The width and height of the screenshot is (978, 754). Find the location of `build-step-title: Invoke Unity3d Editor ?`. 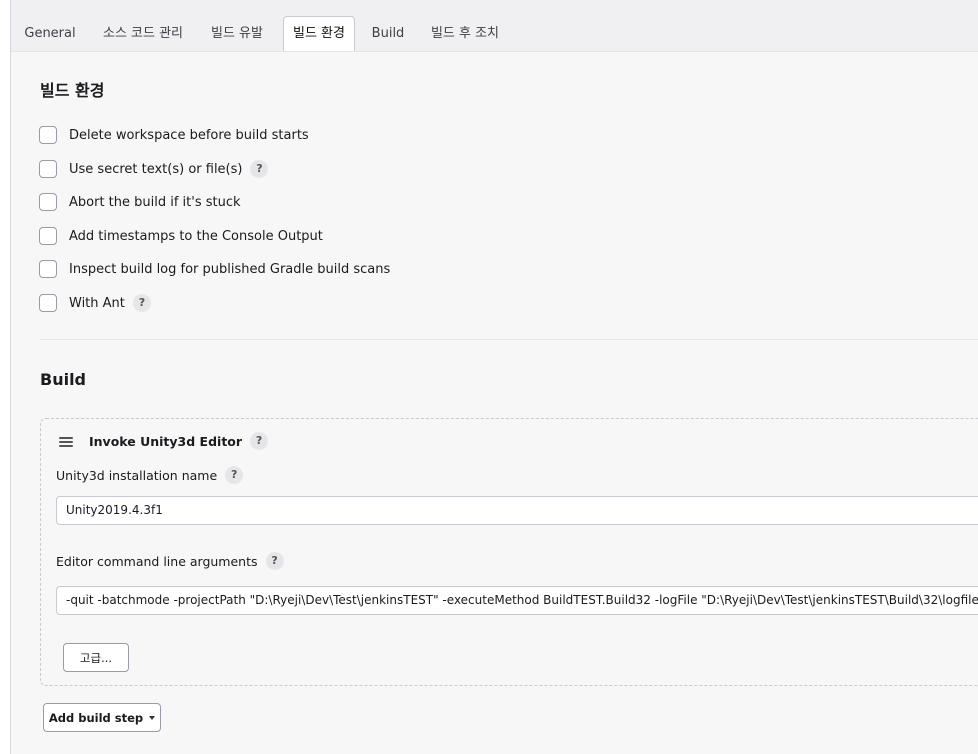

build-step-title: Invoke Unity3d Editor ? is located at coordinates (179, 441).